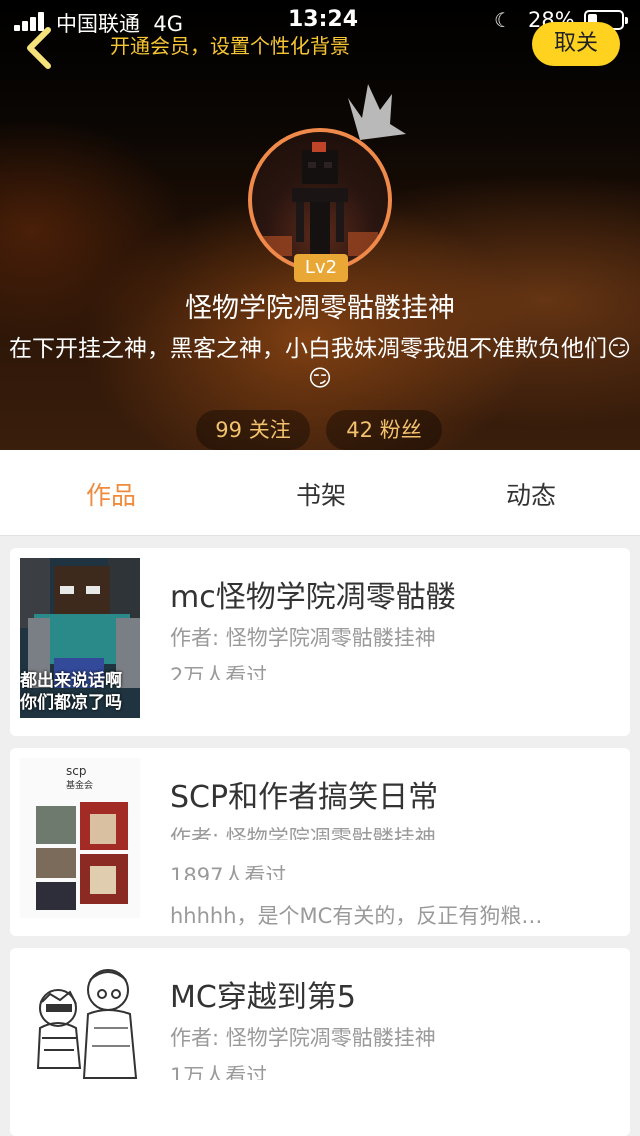  What do you see at coordinates (304, 797) in the screenshot?
I see `work-title: SCP和作者搞笑日常` at bounding box center [304, 797].